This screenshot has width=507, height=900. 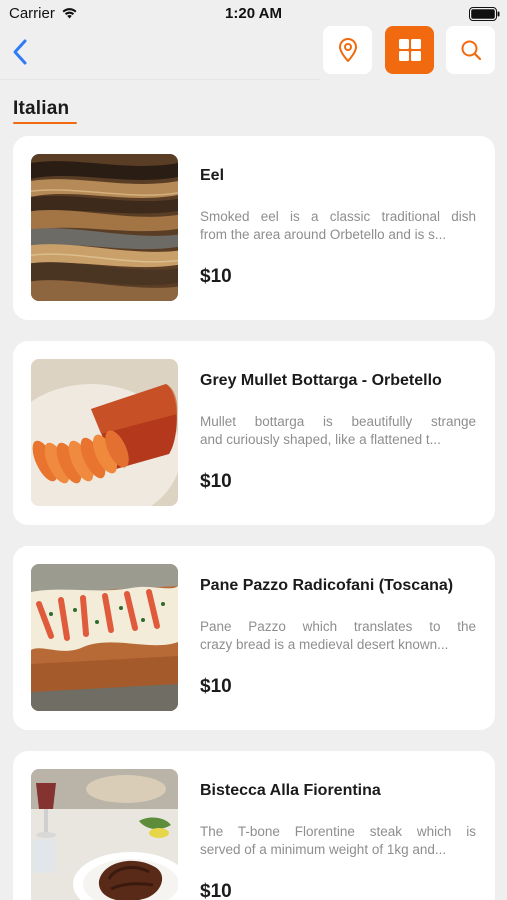 I want to click on food-title: Grey Mullet Bottarga - Orbetello, so click(x=321, y=380).